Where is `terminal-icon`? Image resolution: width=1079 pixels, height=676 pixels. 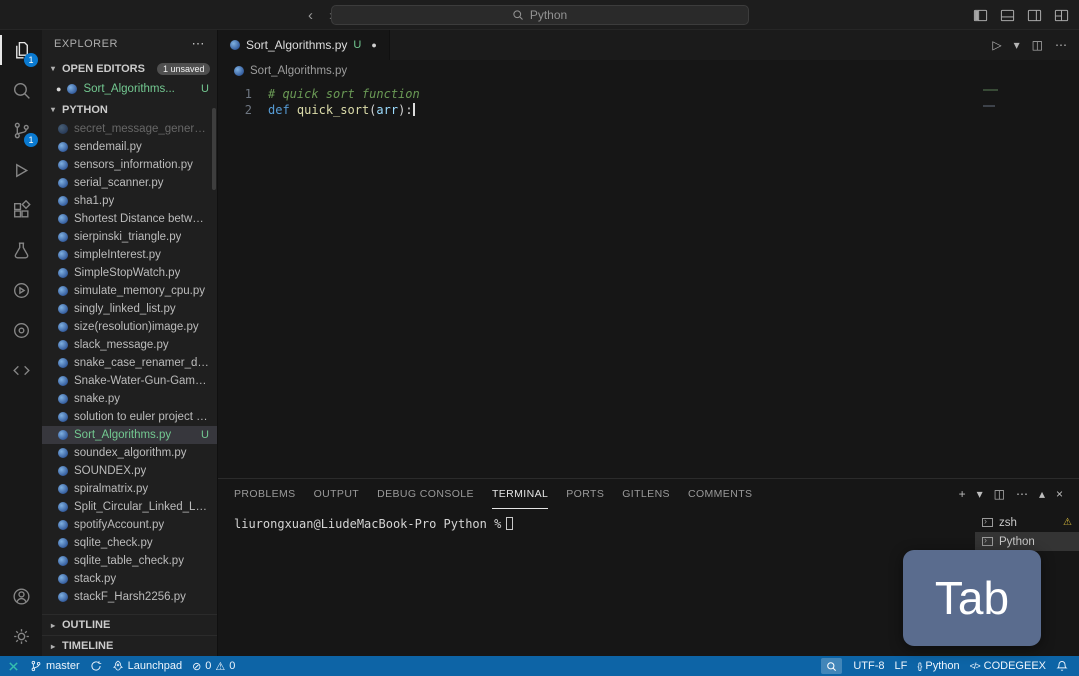 terminal-icon is located at coordinates (987, 540).